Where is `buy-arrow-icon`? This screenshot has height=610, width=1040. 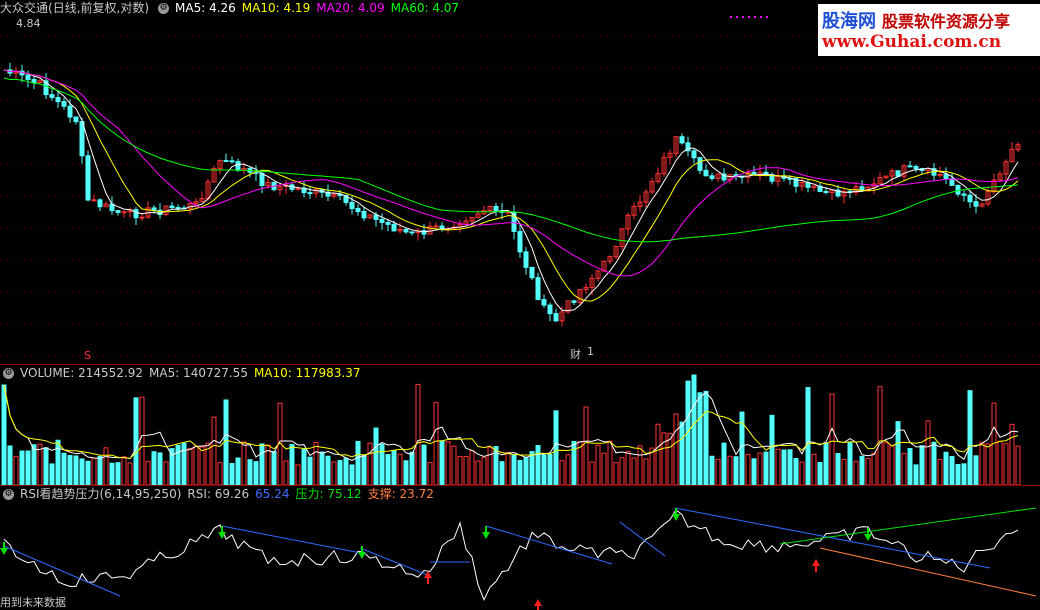
buy-arrow-icon is located at coordinates (816, 562).